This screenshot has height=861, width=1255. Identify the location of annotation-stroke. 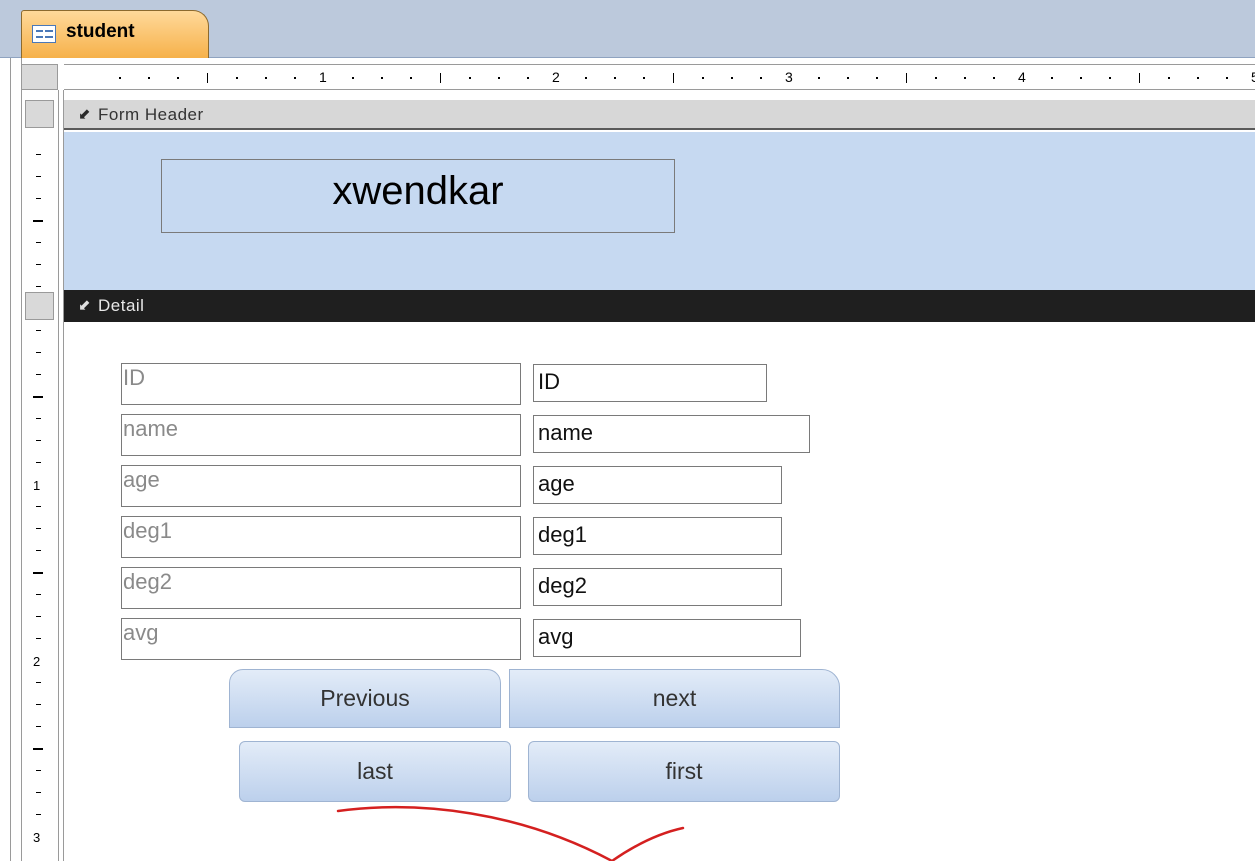
(510, 833).